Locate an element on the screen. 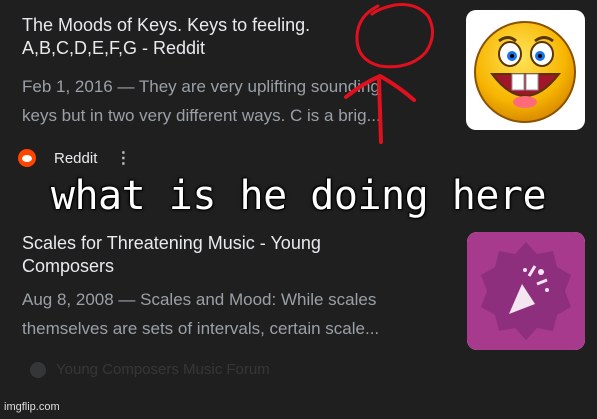 This screenshot has width=597, height=419. source-name: Reddit is located at coordinates (76, 158).